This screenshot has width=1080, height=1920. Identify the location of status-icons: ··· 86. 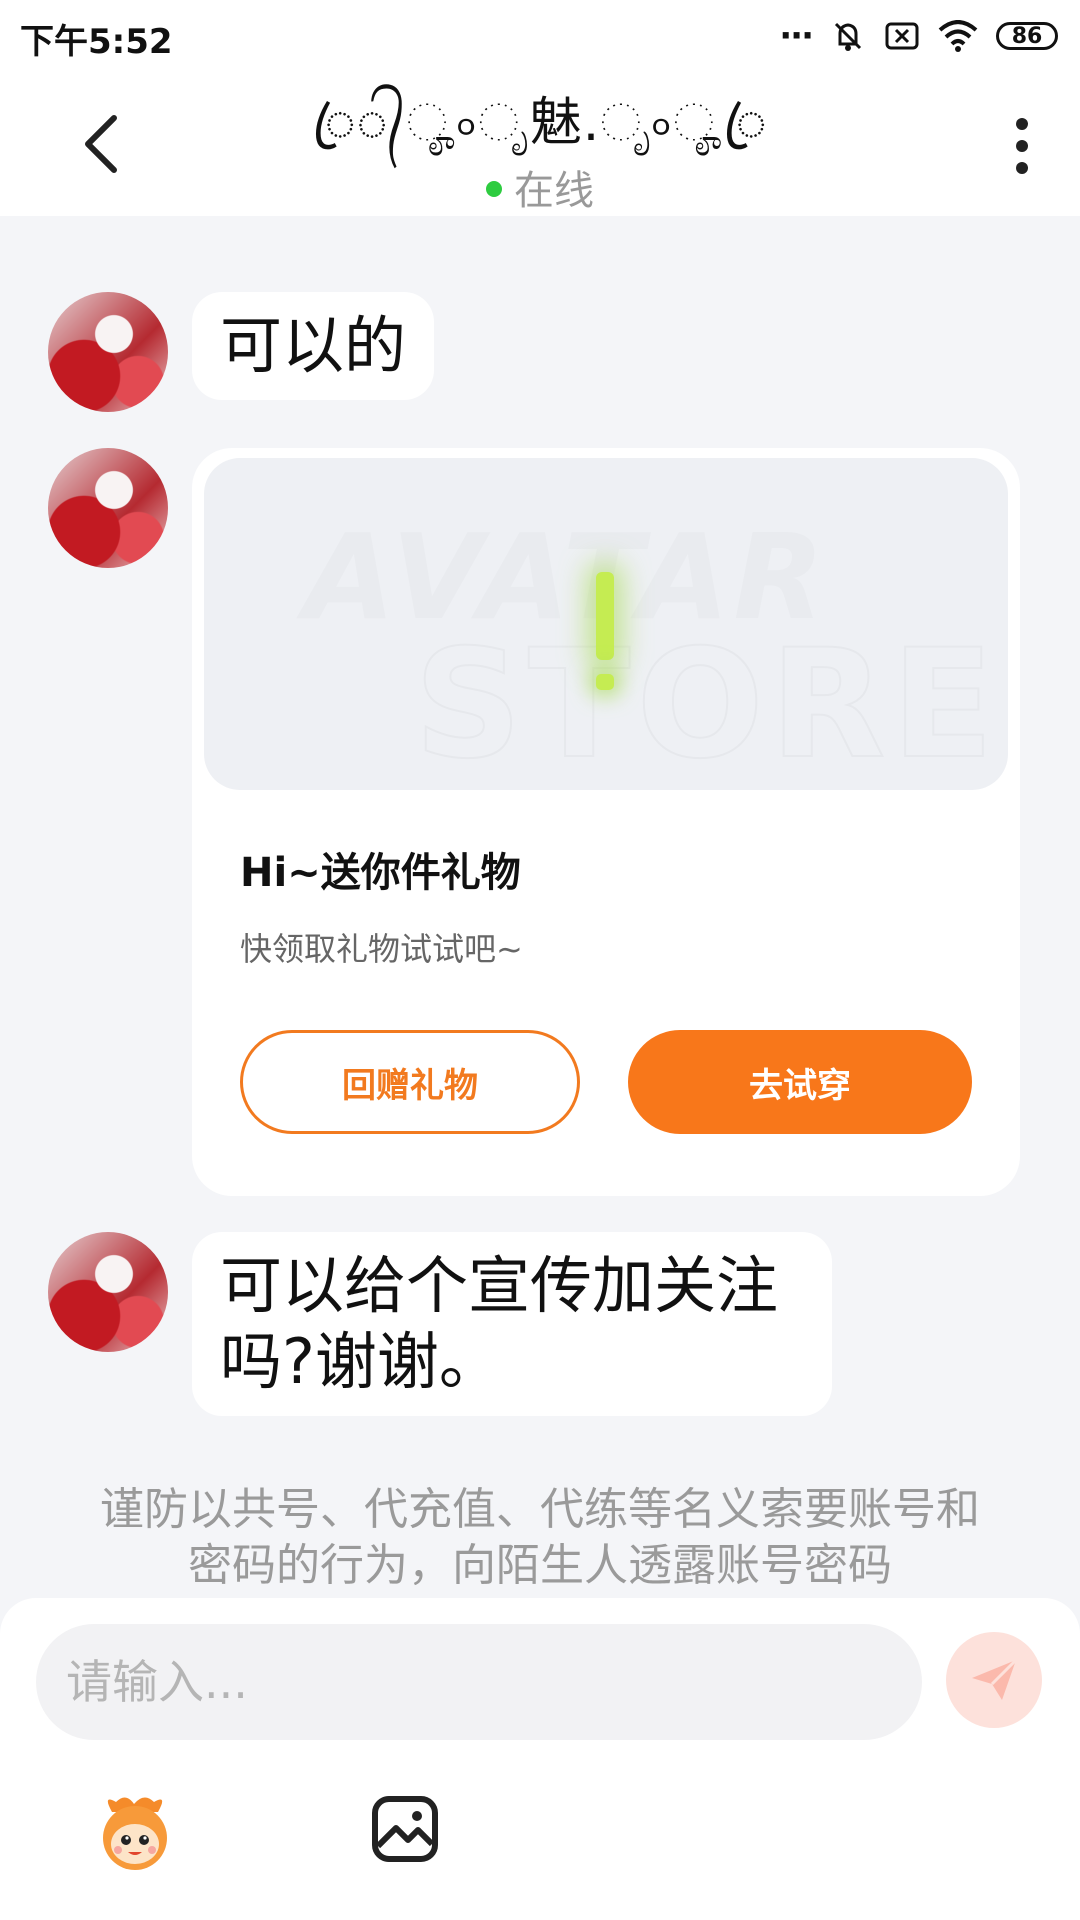
(918, 36).